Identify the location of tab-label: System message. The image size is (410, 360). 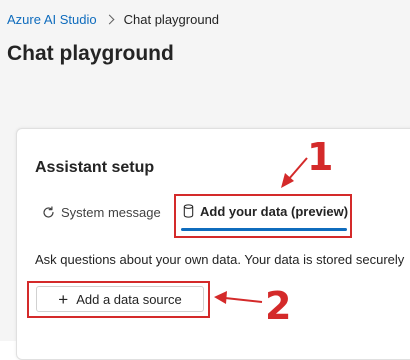
(111, 212).